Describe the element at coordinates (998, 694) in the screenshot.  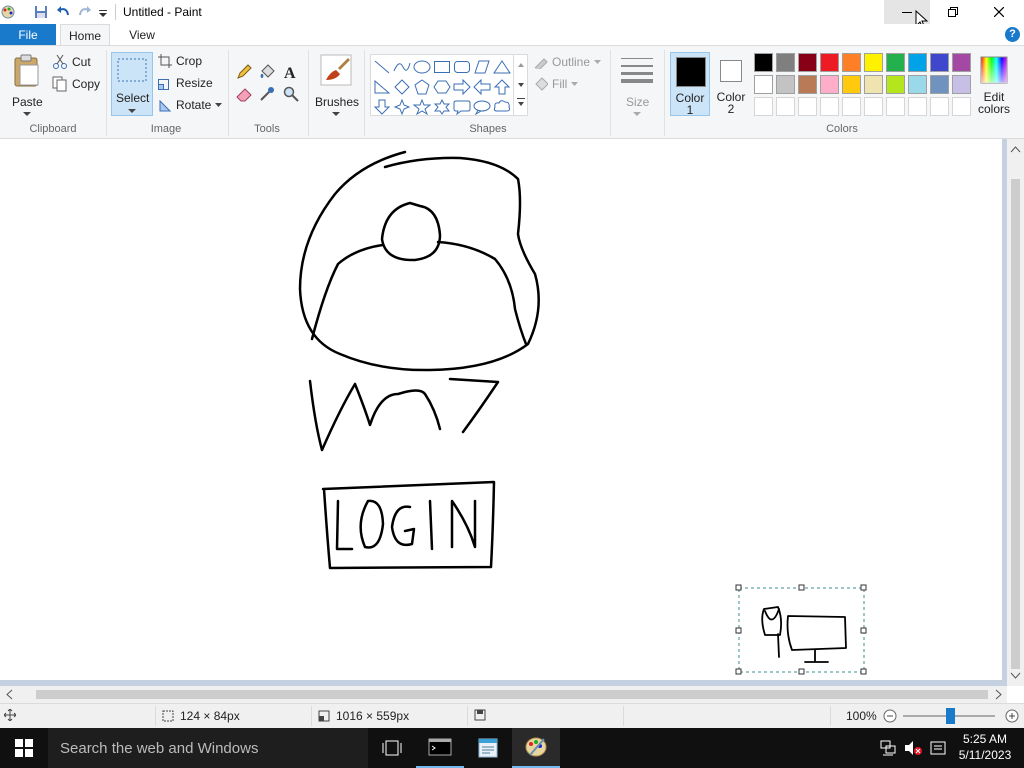
I see `scroll-right-icon` at that location.